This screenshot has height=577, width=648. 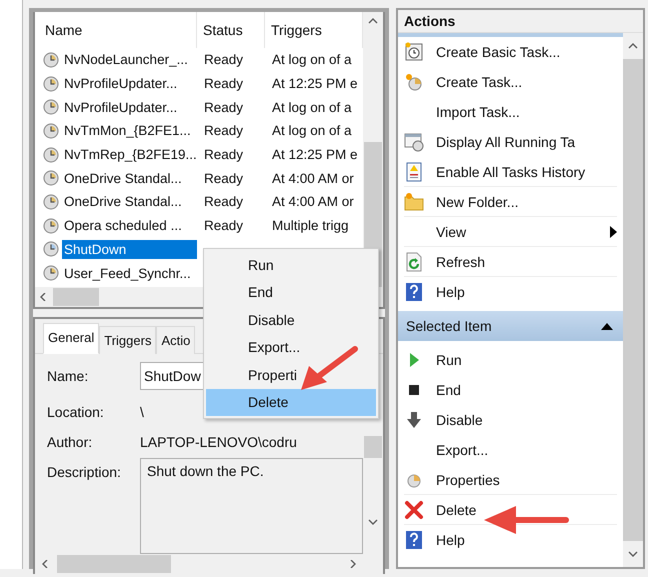 I want to click on task-trigger: Multiple trigg, so click(x=310, y=226).